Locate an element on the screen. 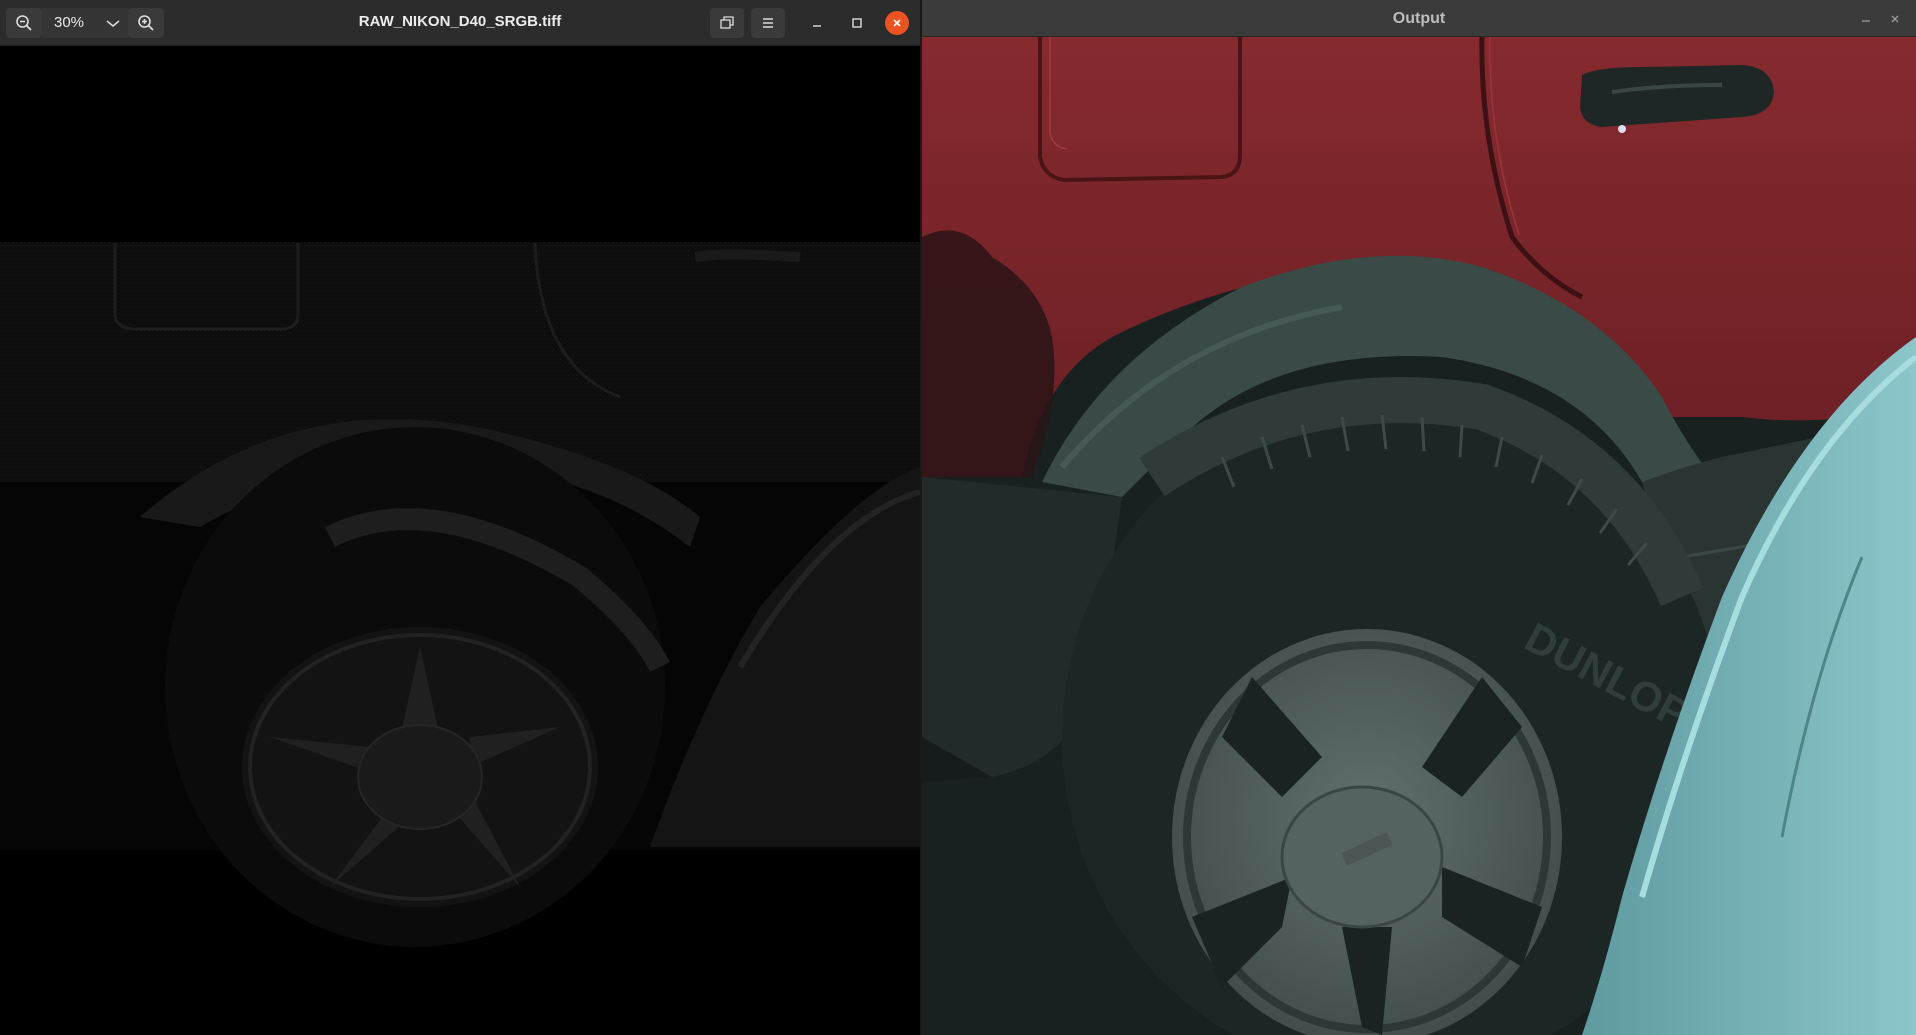 The image size is (1916, 1035). restore-button is located at coordinates (727, 23).